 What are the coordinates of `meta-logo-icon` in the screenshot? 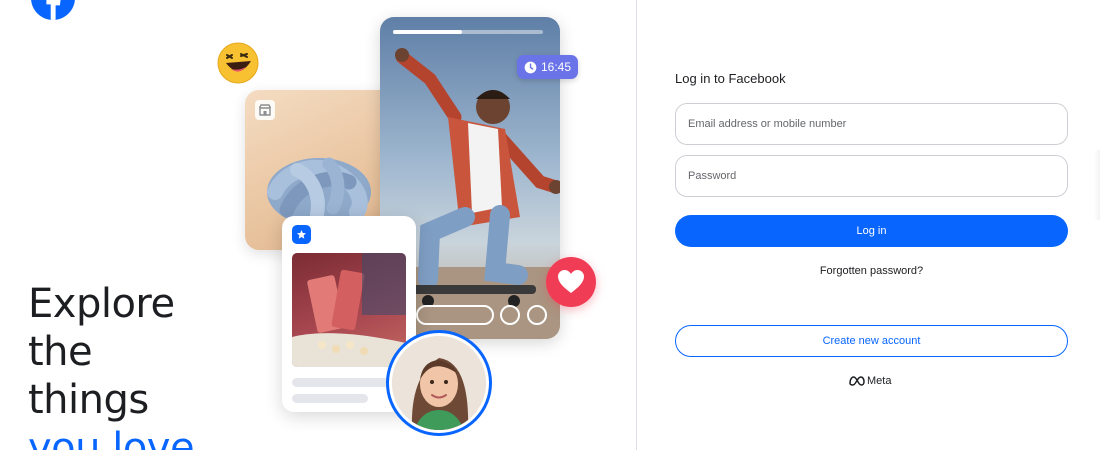 It's located at (857, 381).